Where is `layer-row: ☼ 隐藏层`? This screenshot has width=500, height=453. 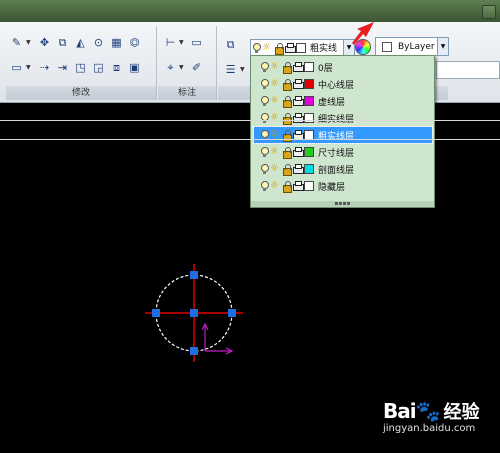 layer-row: ☼ 隐藏层 is located at coordinates (343, 186).